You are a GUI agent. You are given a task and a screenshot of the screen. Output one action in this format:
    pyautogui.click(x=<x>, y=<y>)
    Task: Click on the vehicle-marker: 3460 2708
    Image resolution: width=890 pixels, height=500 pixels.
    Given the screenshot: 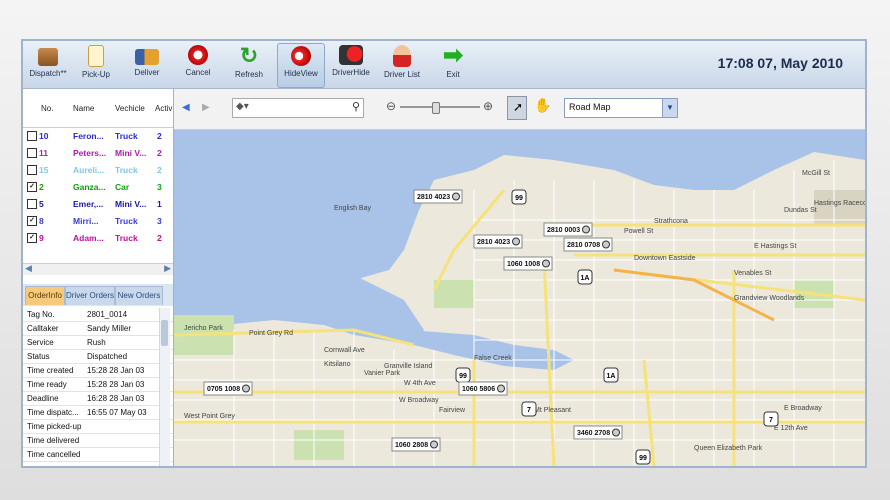 What is the action you would take?
    pyautogui.click(x=598, y=432)
    